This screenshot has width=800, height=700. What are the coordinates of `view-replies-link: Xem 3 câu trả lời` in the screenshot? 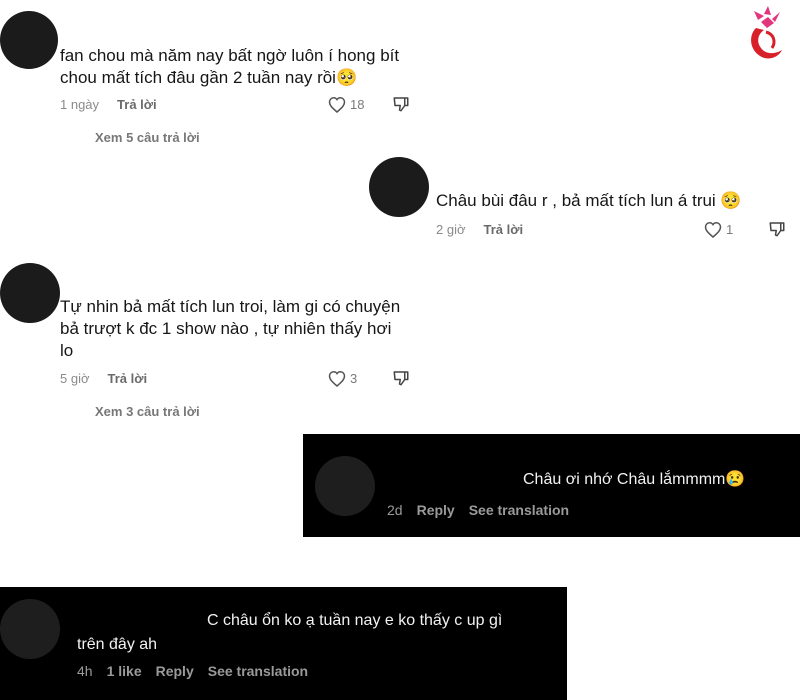 It's located at (147, 411).